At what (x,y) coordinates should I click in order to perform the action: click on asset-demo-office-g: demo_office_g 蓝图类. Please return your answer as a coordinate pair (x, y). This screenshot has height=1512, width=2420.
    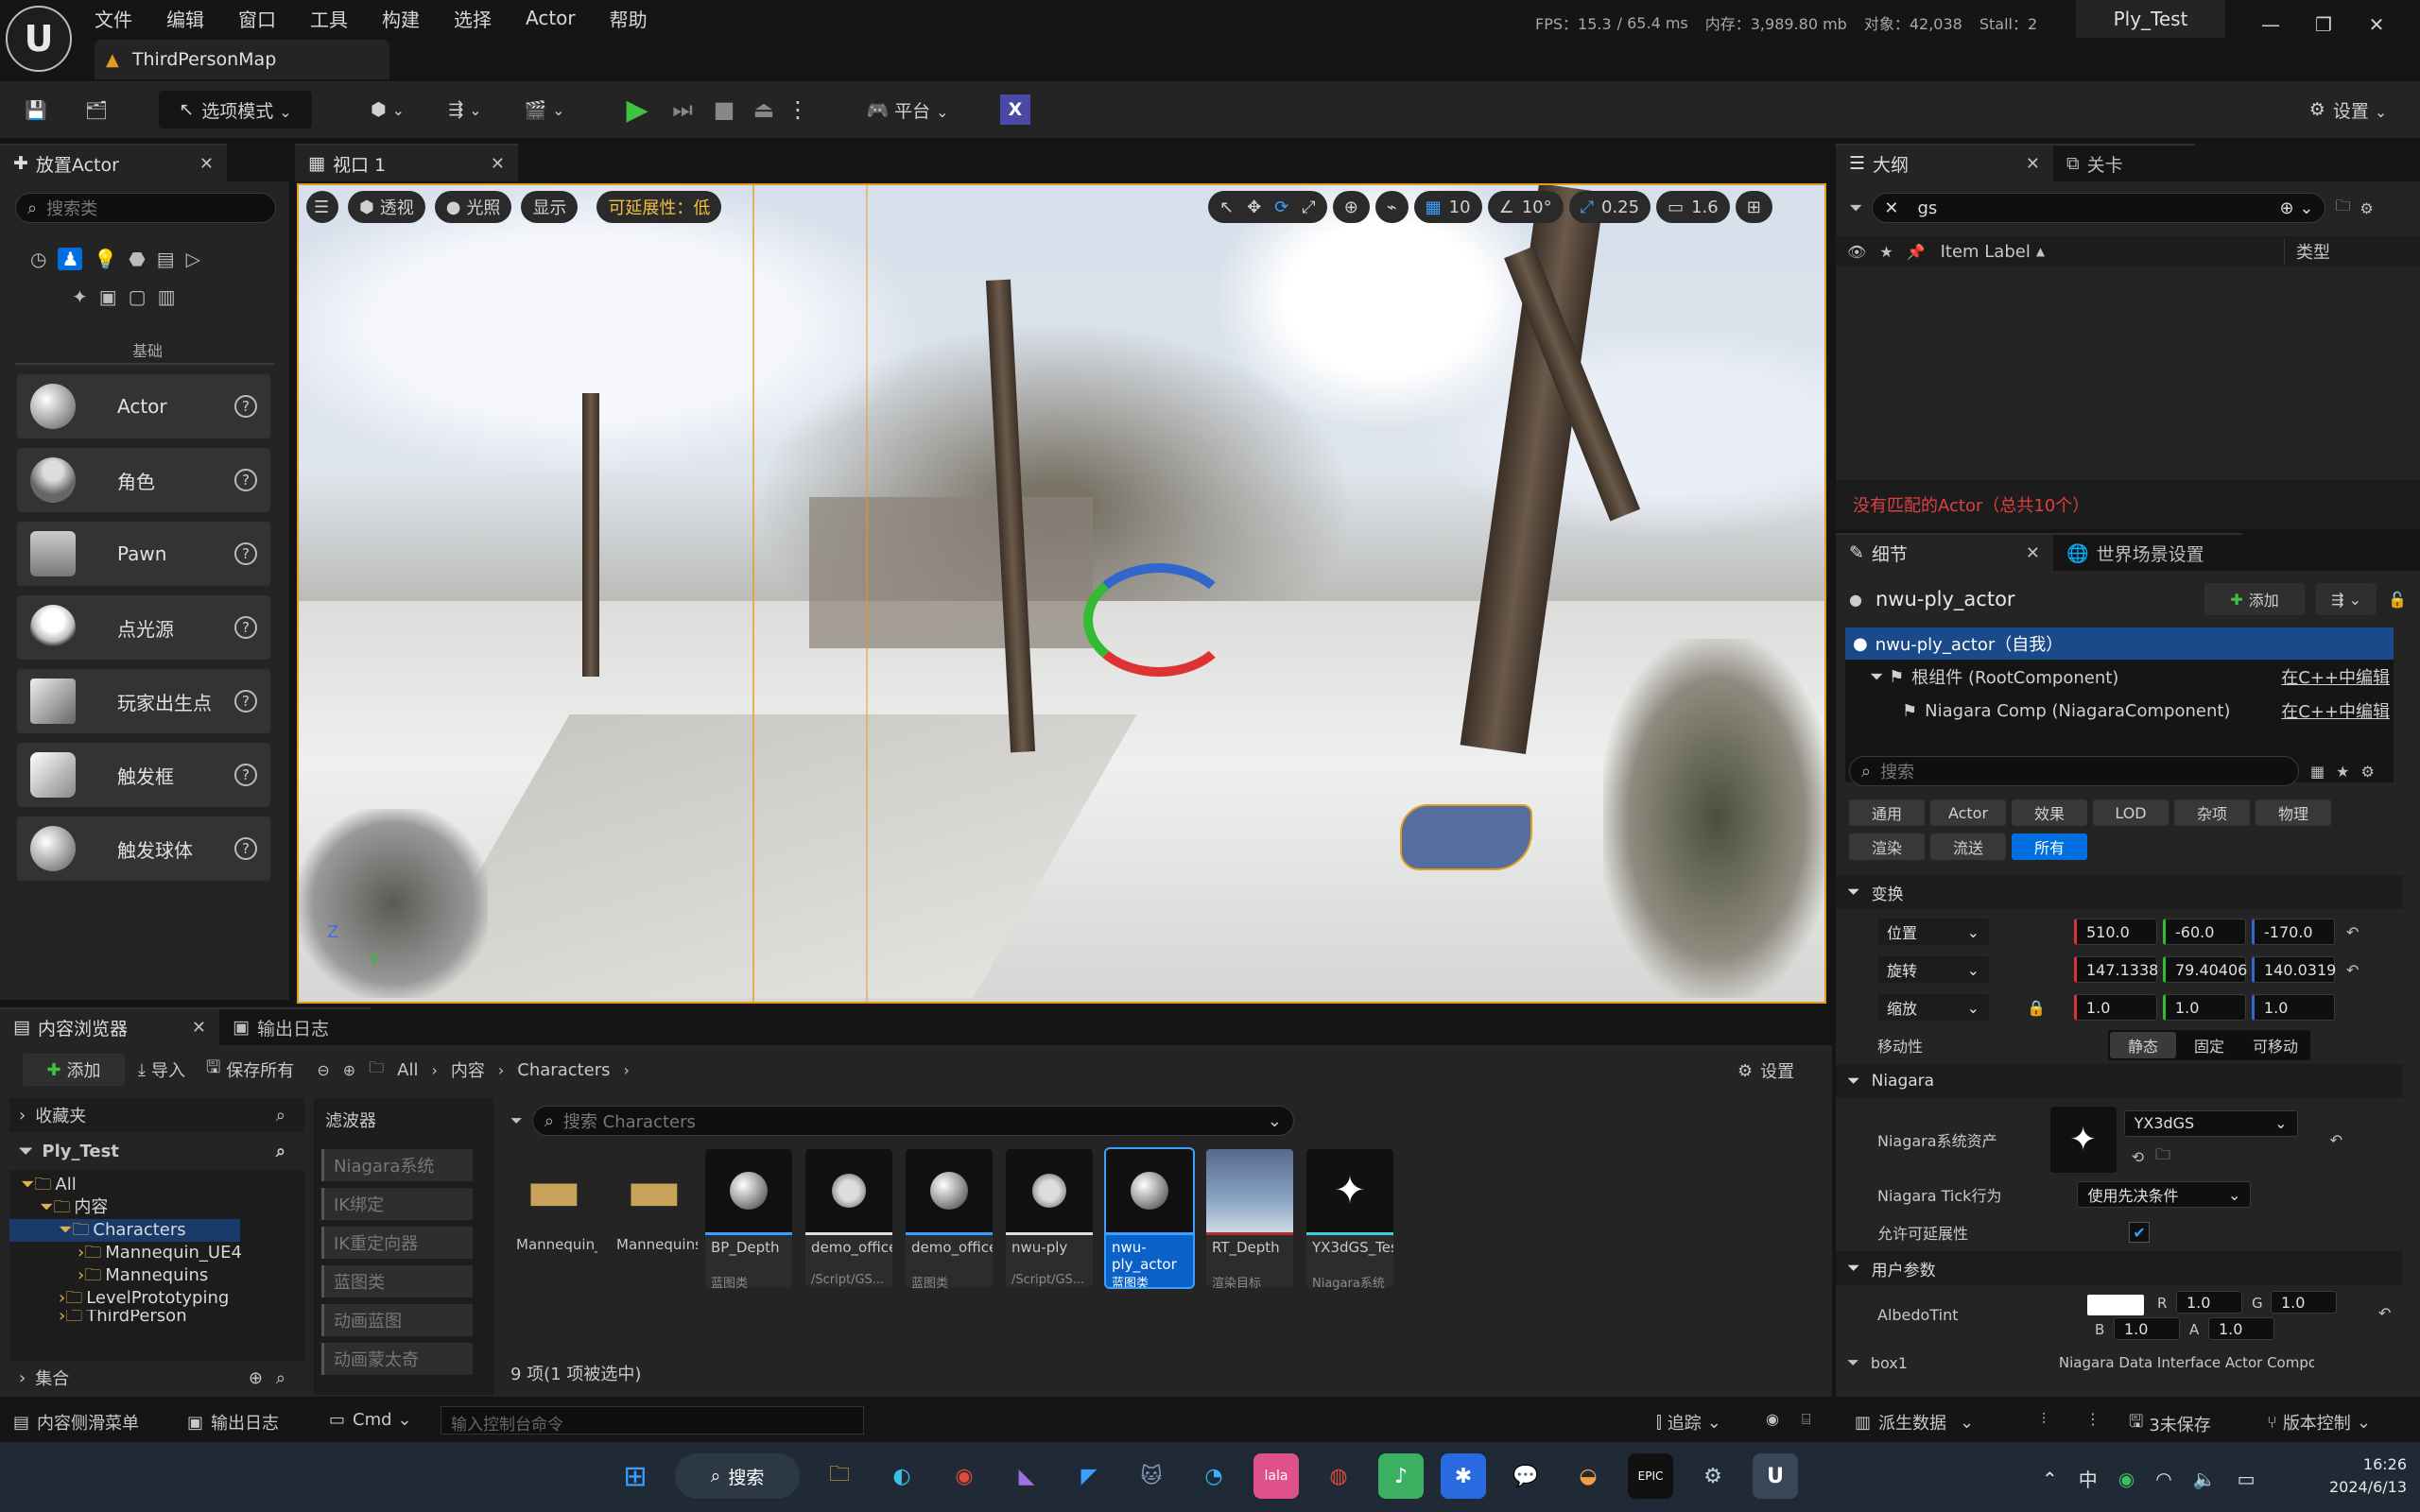
    Looking at the image, I should click on (949, 1220).